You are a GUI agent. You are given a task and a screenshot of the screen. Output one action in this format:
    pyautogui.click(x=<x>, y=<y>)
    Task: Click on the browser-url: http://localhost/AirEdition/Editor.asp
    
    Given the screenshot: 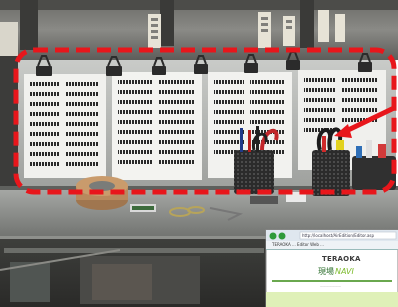 What is the action you would take?
    pyautogui.click(x=338, y=235)
    